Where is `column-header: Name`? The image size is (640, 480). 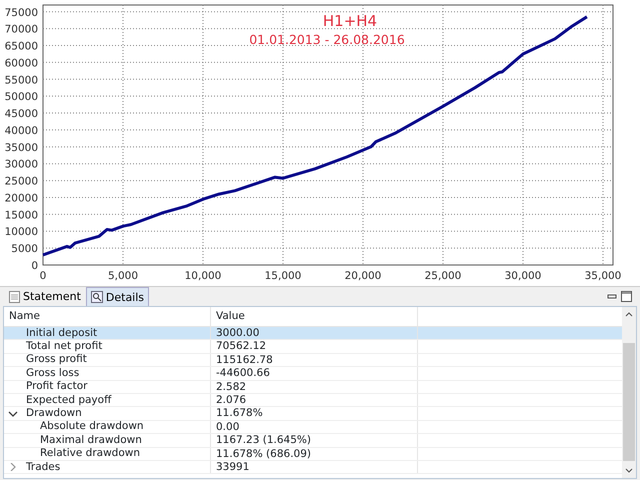
column-header: Name is located at coordinates (107, 316).